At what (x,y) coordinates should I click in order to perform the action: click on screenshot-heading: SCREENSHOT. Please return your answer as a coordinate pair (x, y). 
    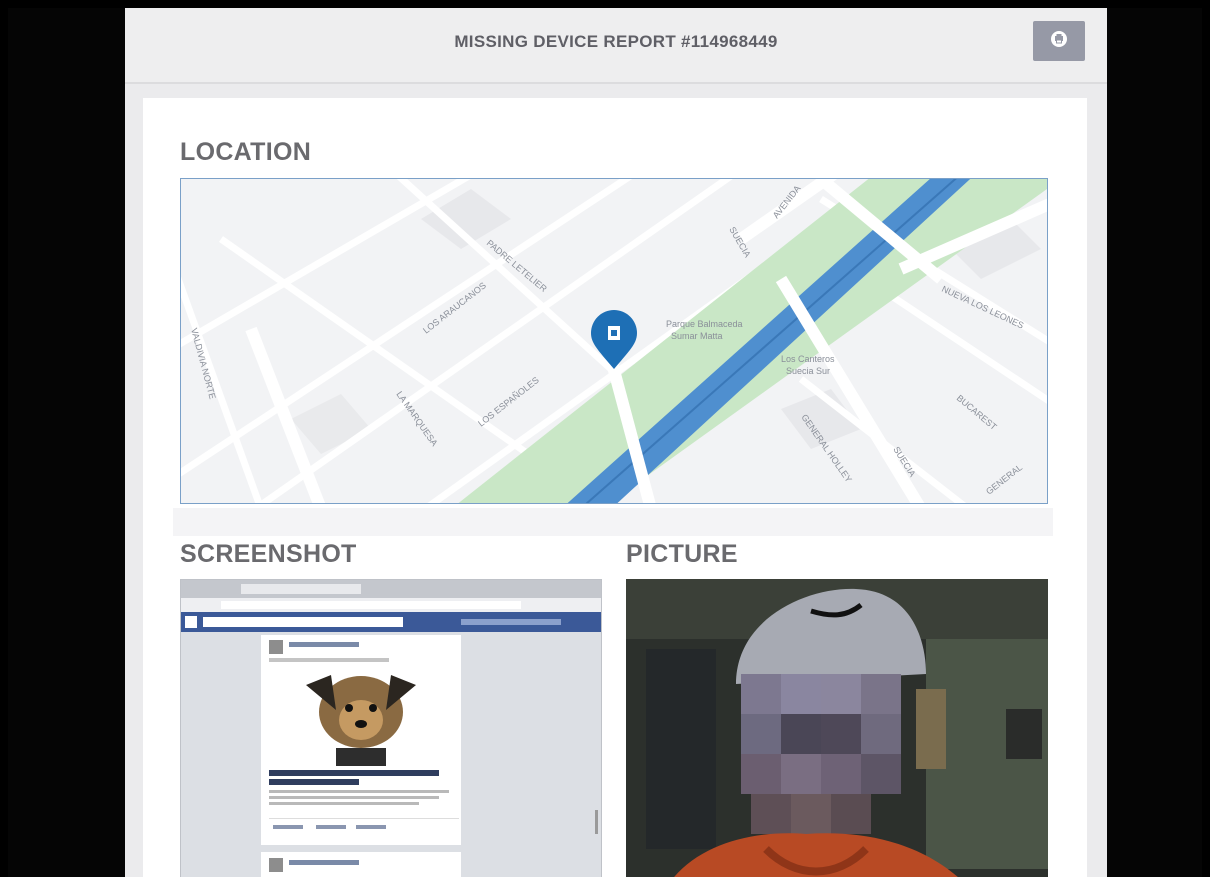
    Looking at the image, I should click on (268, 554).